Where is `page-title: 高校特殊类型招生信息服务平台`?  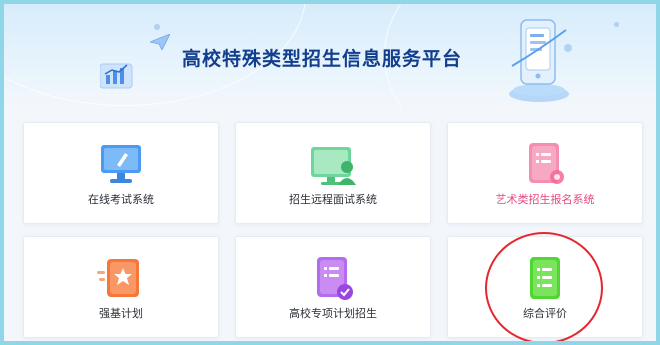
page-title: 高校特殊类型招生信息服务平台 is located at coordinates (322, 59).